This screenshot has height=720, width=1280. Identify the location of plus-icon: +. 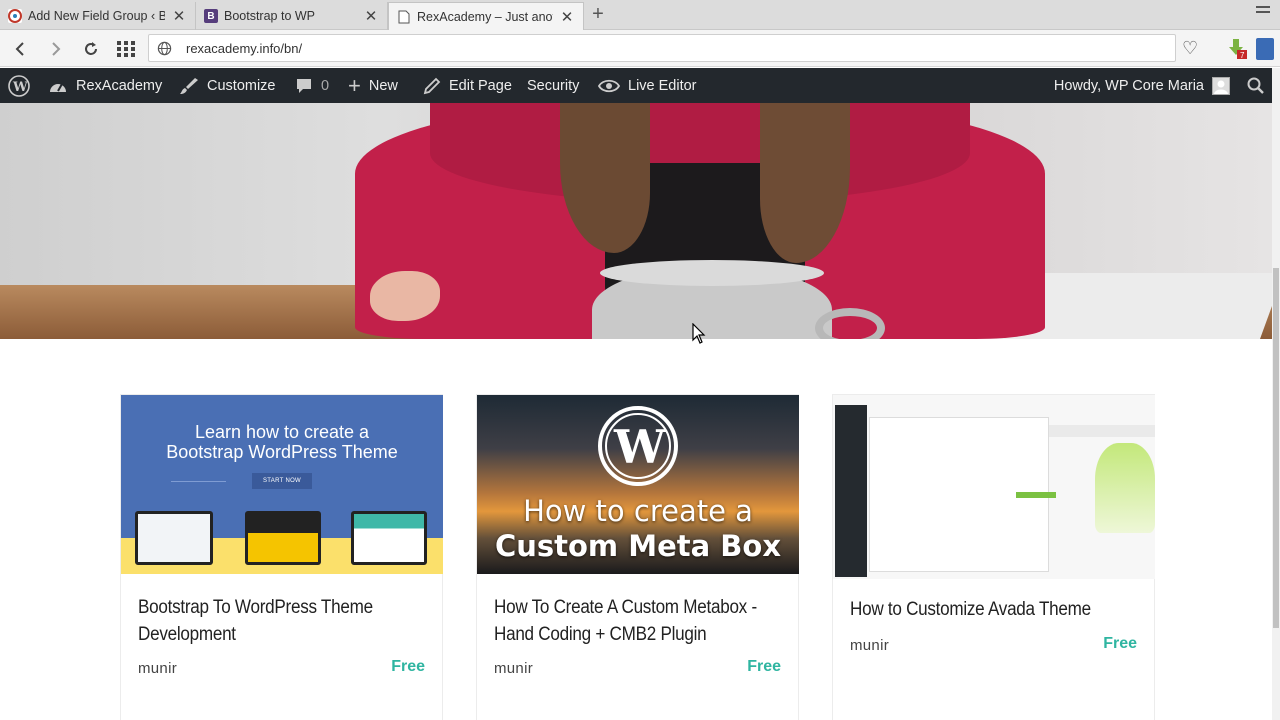
(354, 85).